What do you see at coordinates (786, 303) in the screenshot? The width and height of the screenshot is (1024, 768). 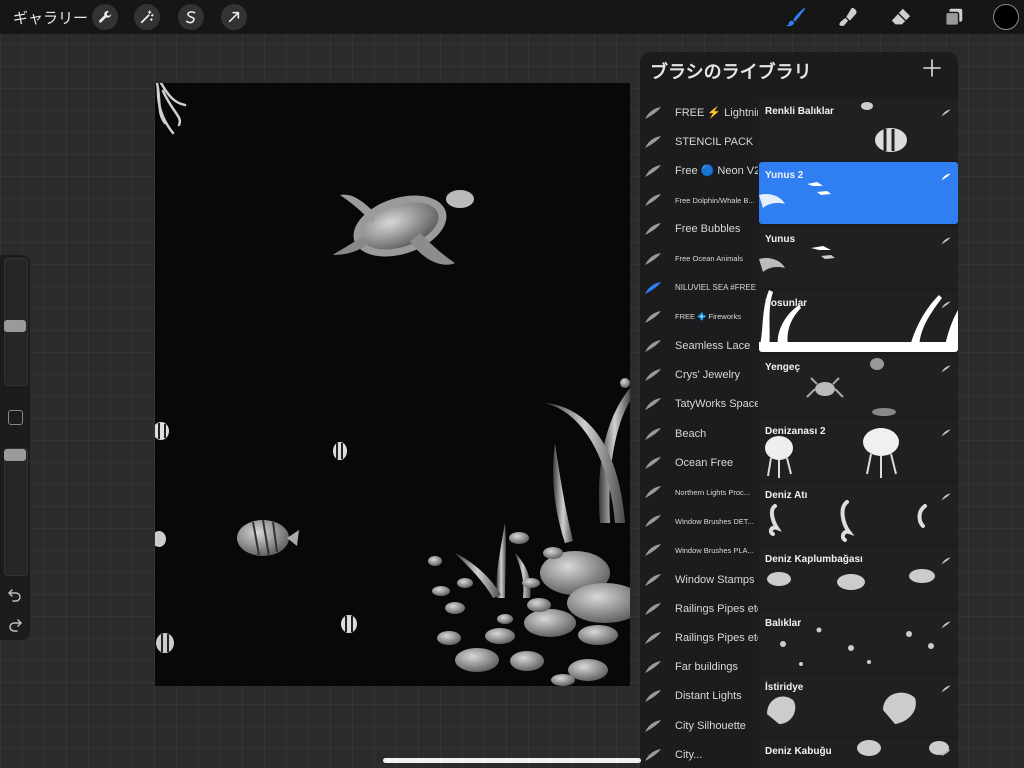 I see `brush-name: Yosunlar` at bounding box center [786, 303].